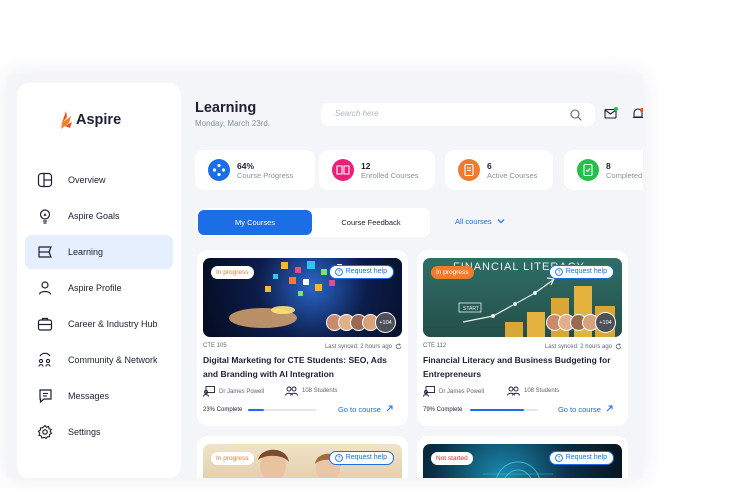  What do you see at coordinates (313, 222) in the screenshot?
I see `course-tabs: My Courses Course Feedback` at bounding box center [313, 222].